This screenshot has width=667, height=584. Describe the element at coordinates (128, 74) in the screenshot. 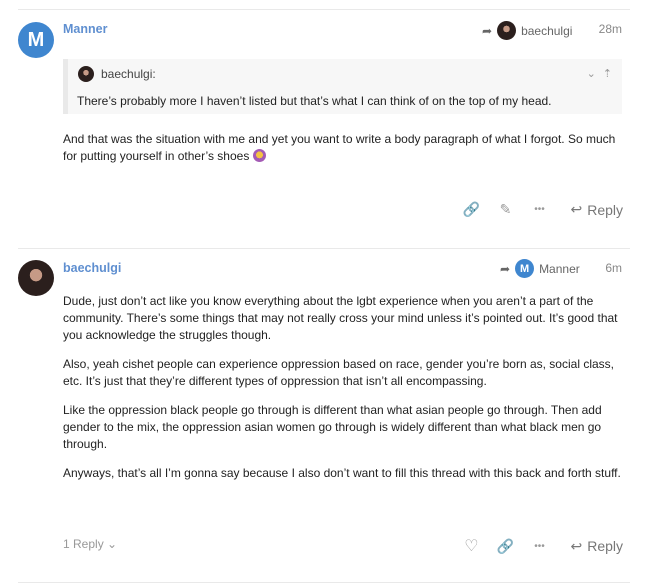

I see `quote-author: baechulgi:` at that location.